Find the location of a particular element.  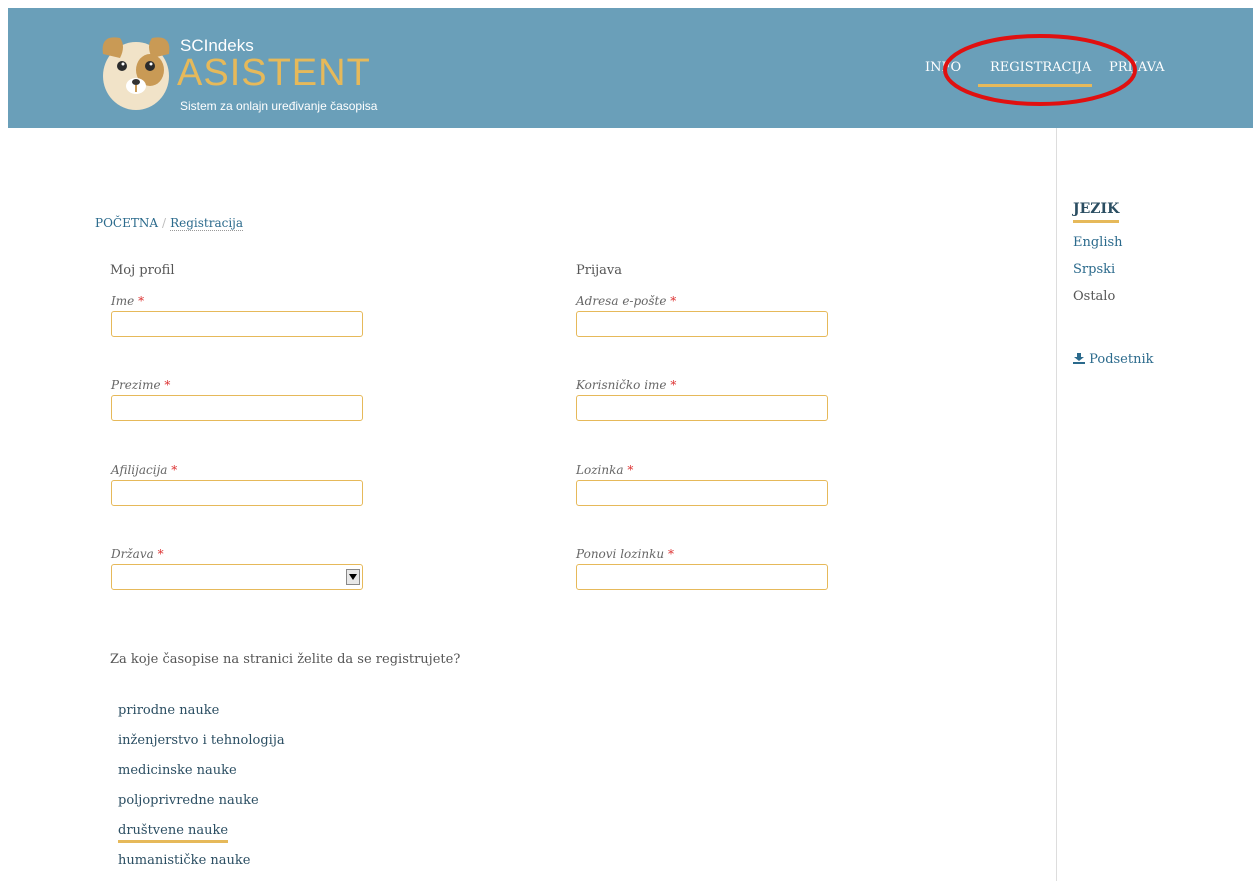

login-section-title: Prijava is located at coordinates (599, 270).